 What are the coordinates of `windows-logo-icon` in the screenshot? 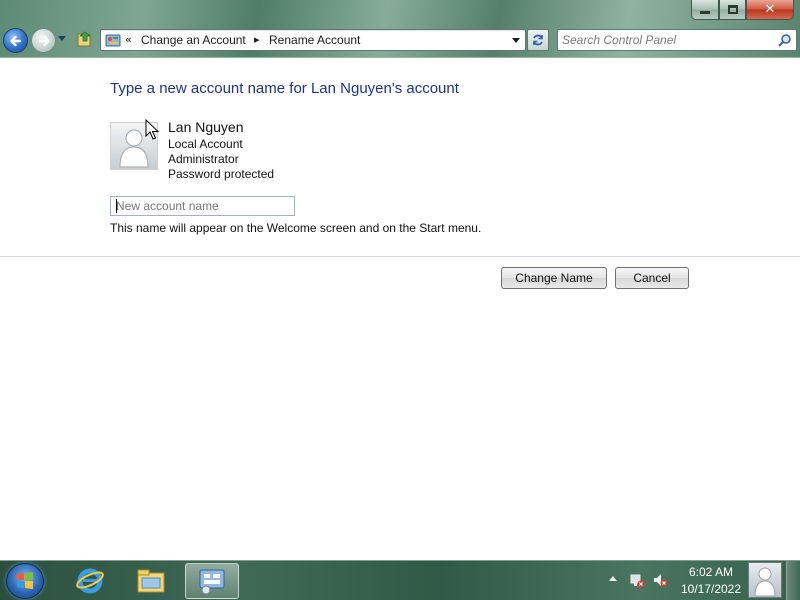 It's located at (25, 580).